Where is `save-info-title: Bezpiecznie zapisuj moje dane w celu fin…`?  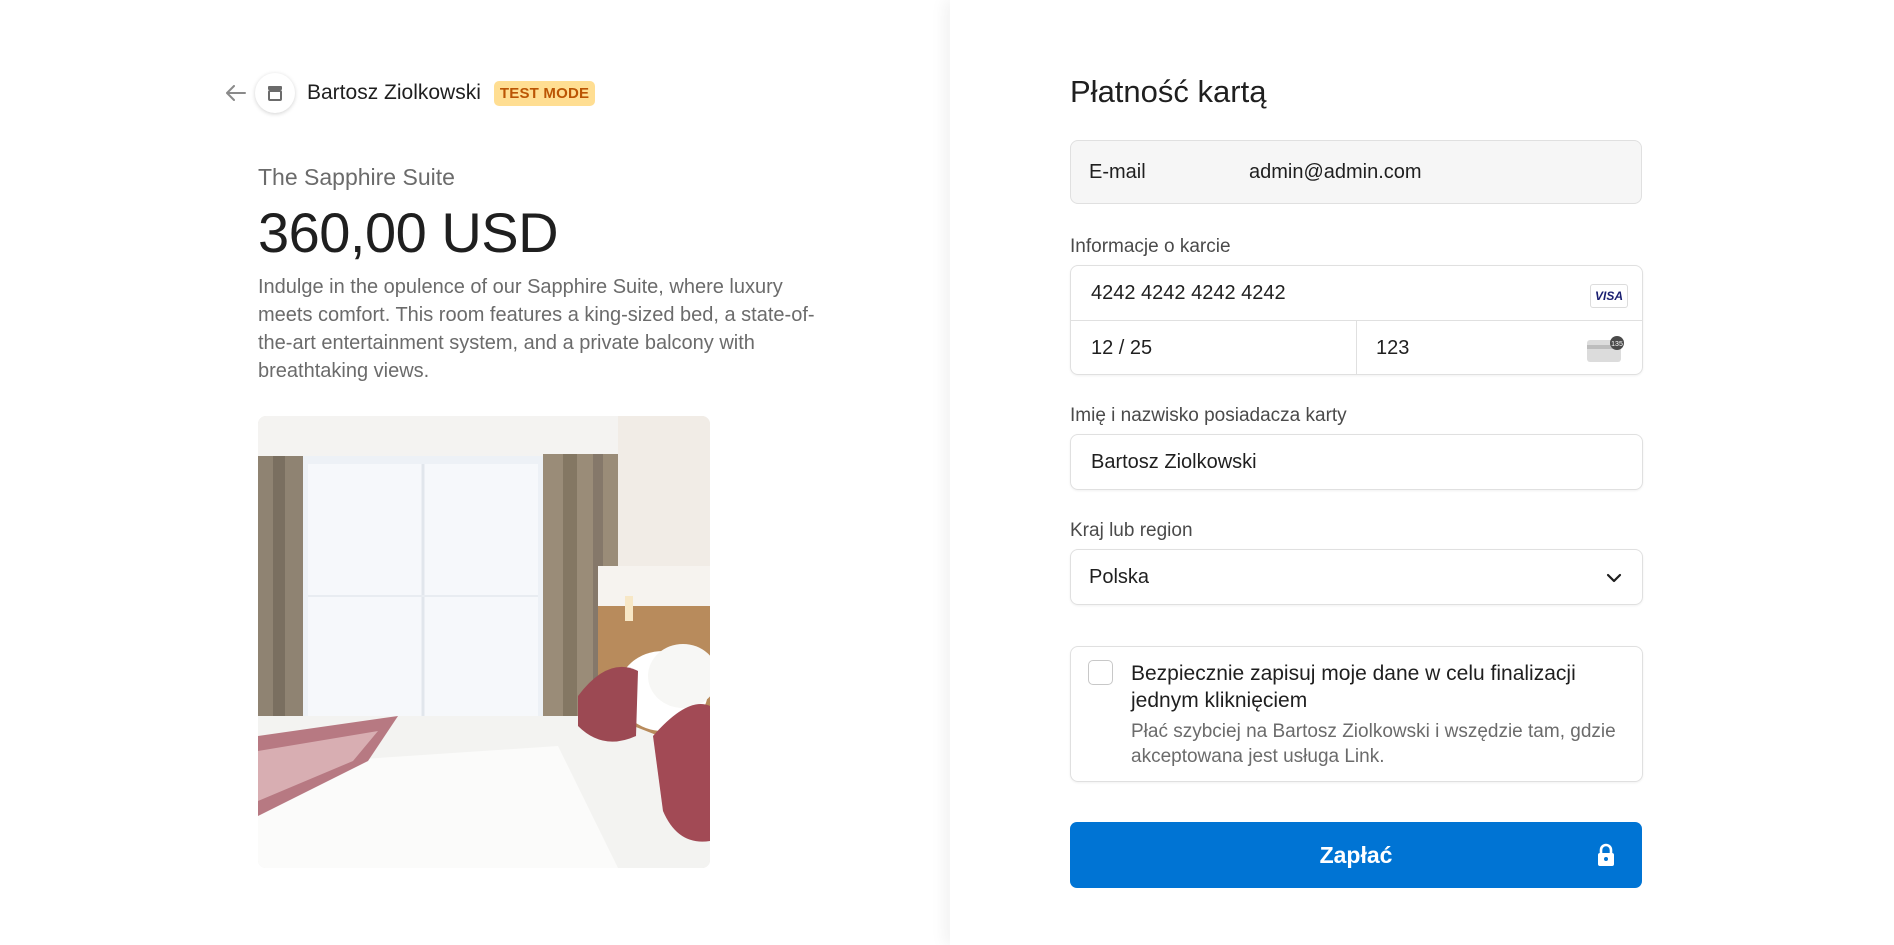 save-info-title: Bezpiecznie zapisuj moje dane w celu fin… is located at coordinates (1353, 687).